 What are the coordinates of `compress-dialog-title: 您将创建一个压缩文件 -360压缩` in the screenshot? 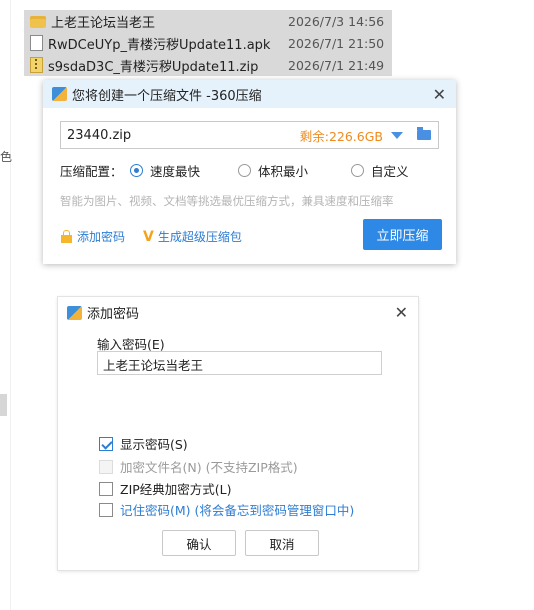 It's located at (167, 96).